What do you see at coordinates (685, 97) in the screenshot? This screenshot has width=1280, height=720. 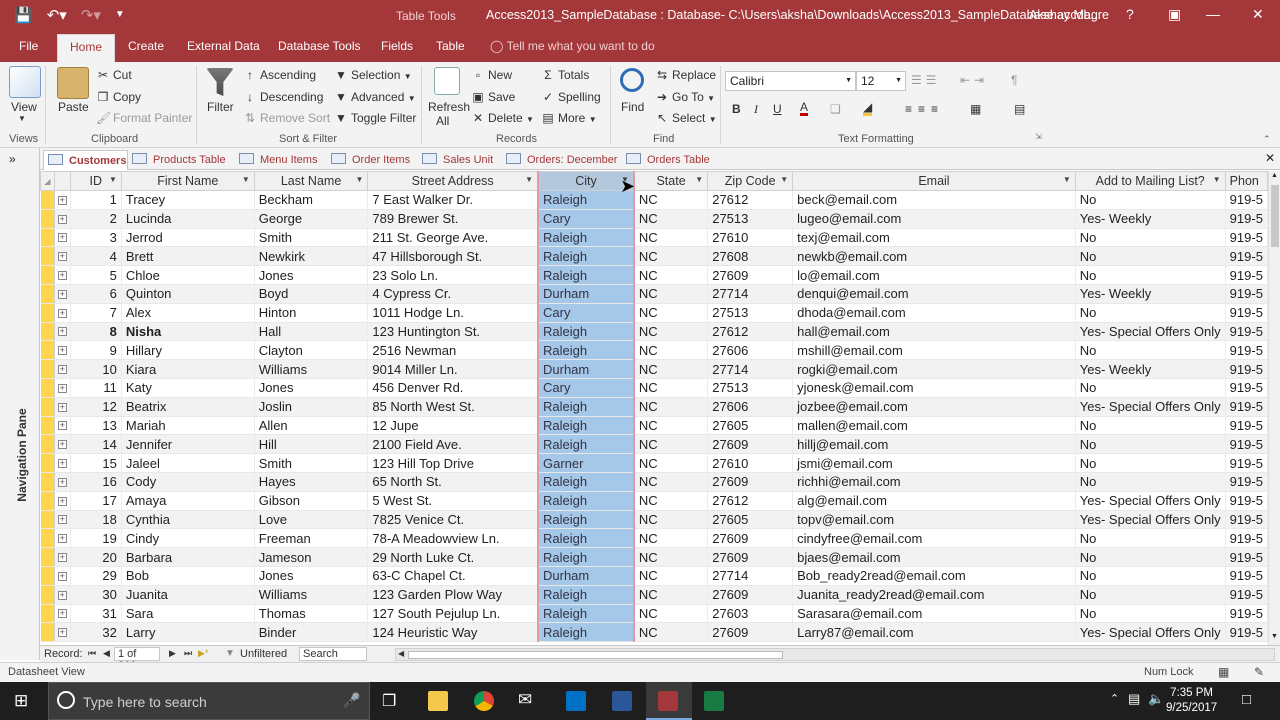 I see `goto-button: ➔ Go To ▼` at bounding box center [685, 97].